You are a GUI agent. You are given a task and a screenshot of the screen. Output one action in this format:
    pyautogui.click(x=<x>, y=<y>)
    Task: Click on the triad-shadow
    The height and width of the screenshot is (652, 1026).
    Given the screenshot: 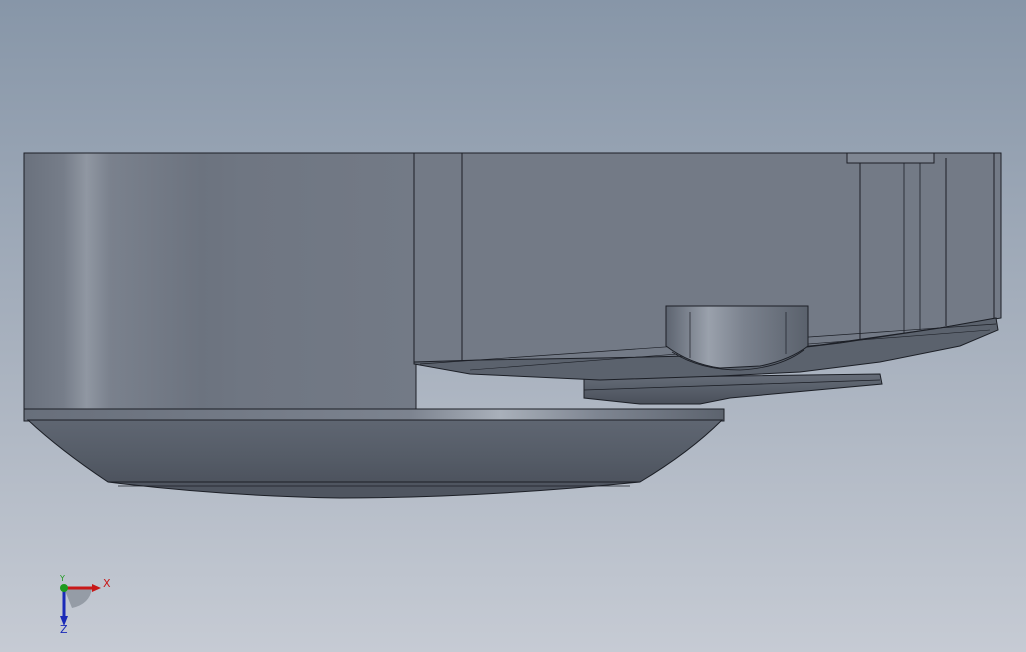 What is the action you would take?
    pyautogui.click(x=78, y=598)
    